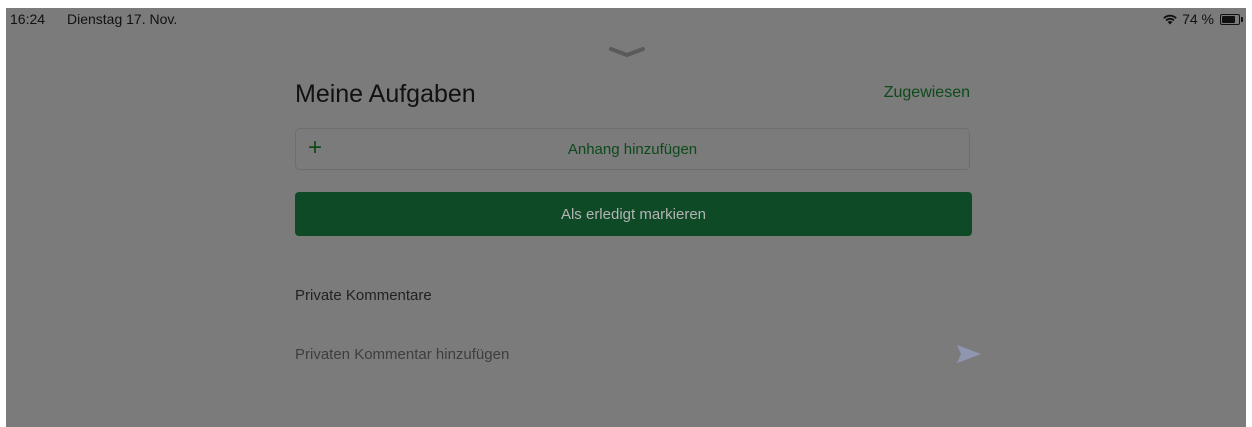  Describe the element at coordinates (927, 93) in the screenshot. I see `assigned-link: Zugewiesen` at that location.